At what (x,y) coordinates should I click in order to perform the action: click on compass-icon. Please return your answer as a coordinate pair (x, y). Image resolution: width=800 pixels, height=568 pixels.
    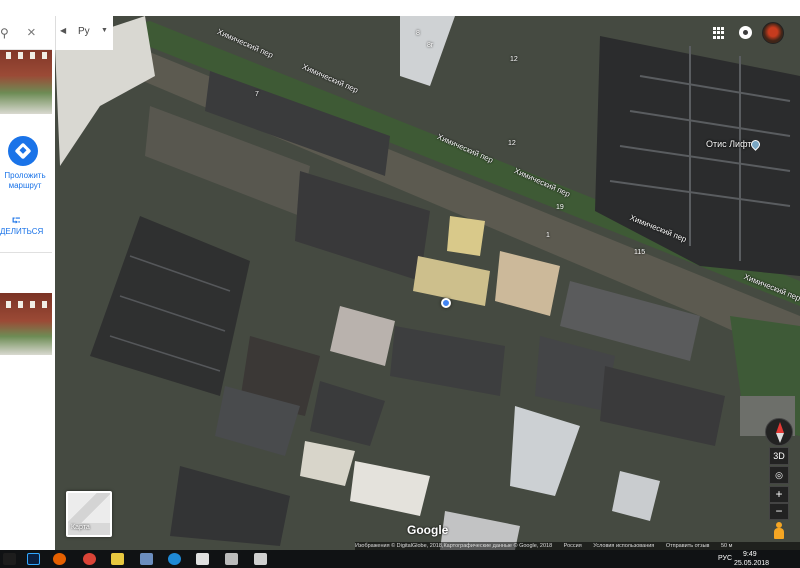
    Looking at the image, I should click on (779, 432).